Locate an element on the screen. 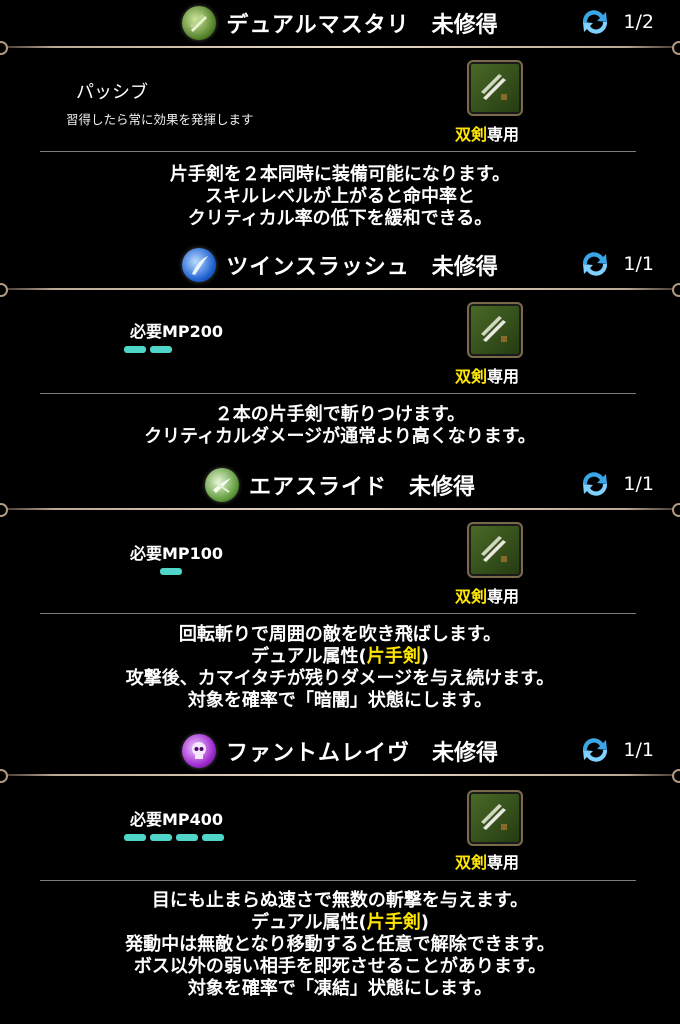 The image size is (680, 1024). mp-cost: 必要MP200 is located at coordinates (177, 331).